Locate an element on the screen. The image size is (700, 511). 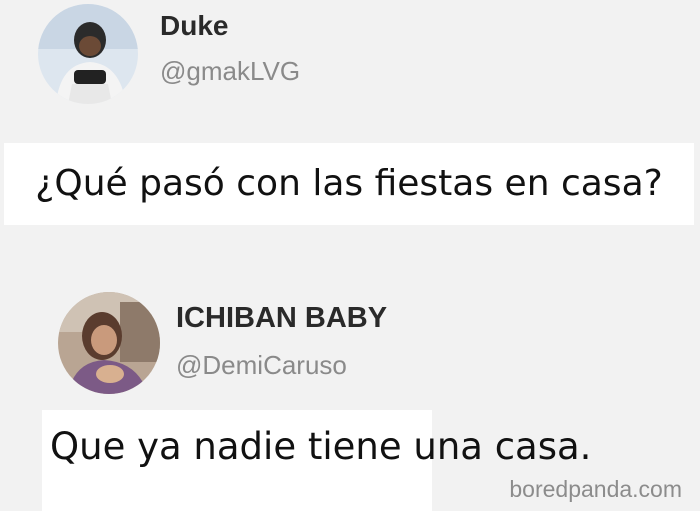
user-handle: @DemiCaruso is located at coordinates (261, 365).